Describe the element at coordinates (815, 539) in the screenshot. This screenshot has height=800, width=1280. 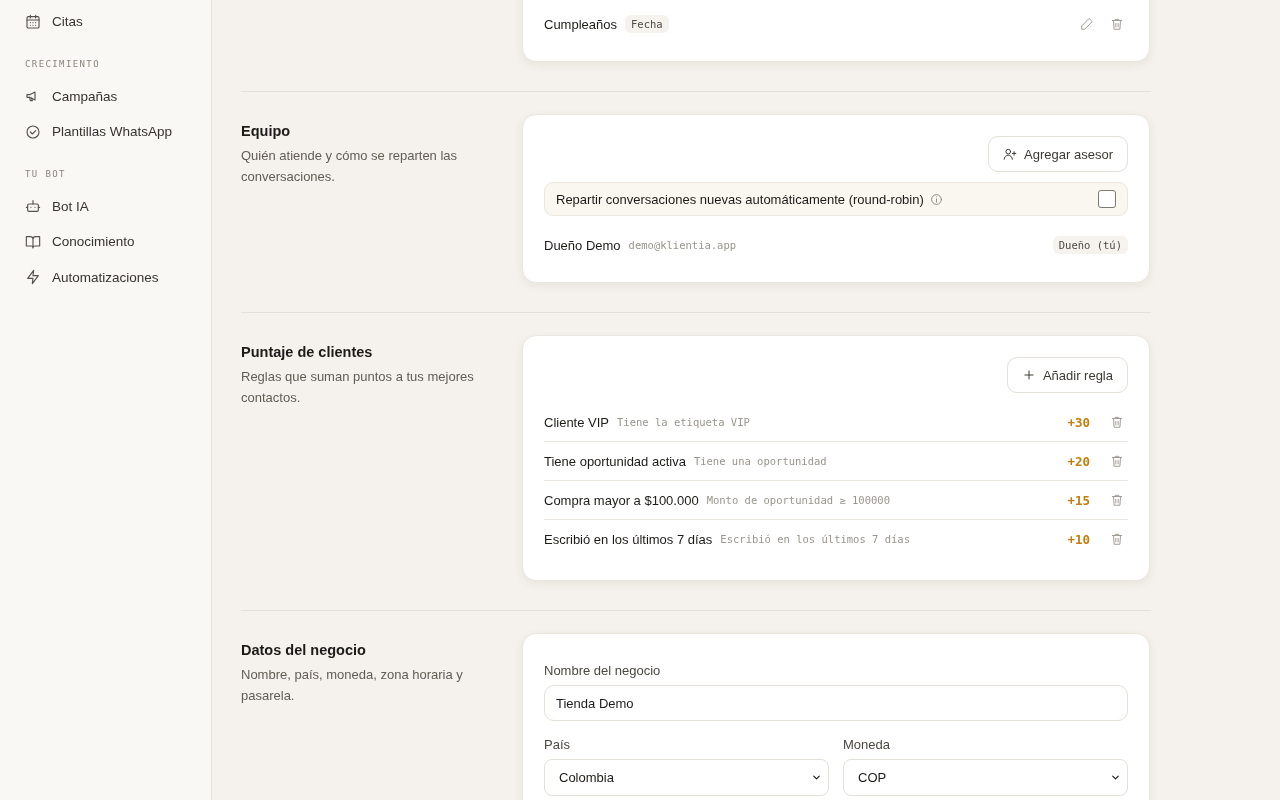
I see `rule-condition: Escribió en los últimos 7 días` at that location.